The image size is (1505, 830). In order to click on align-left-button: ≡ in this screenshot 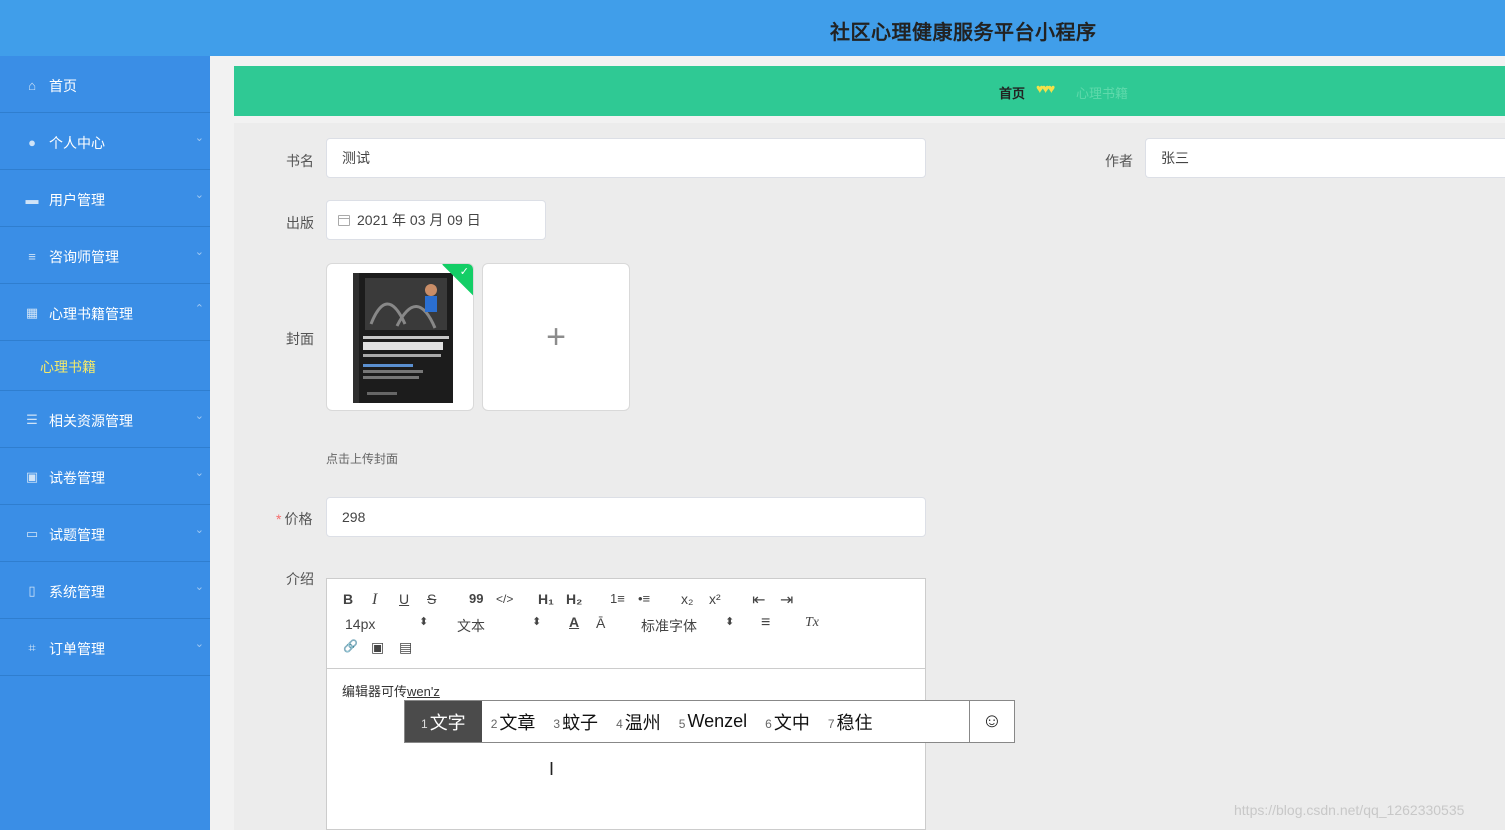, I will do `click(765, 623)`.